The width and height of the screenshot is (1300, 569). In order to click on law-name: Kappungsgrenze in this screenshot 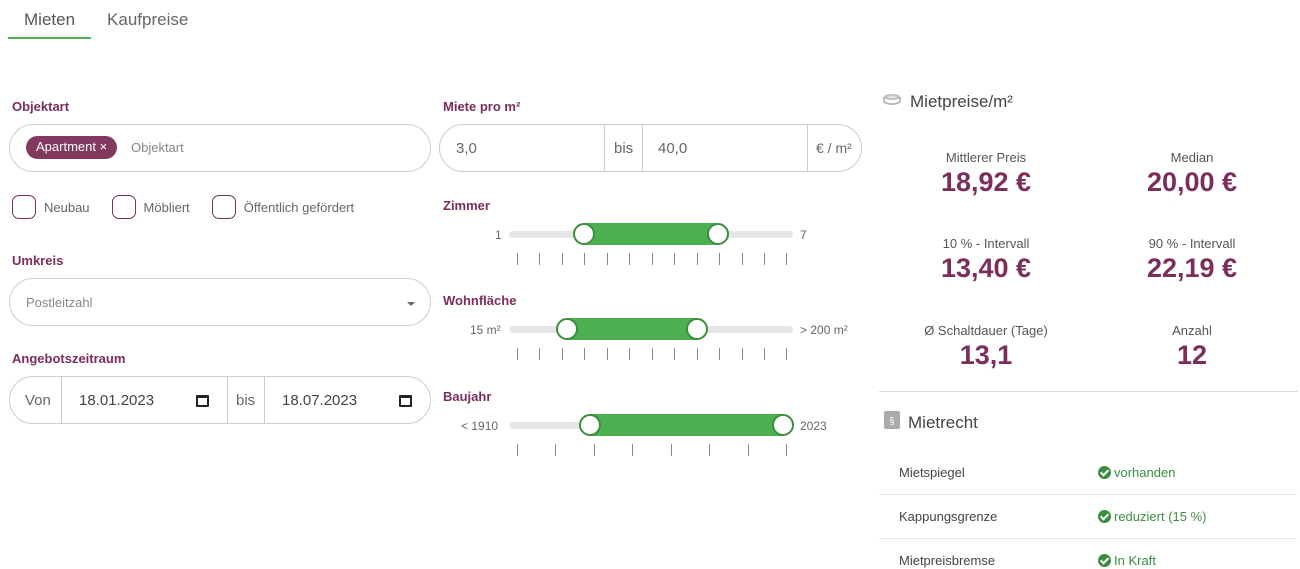, I will do `click(948, 516)`.